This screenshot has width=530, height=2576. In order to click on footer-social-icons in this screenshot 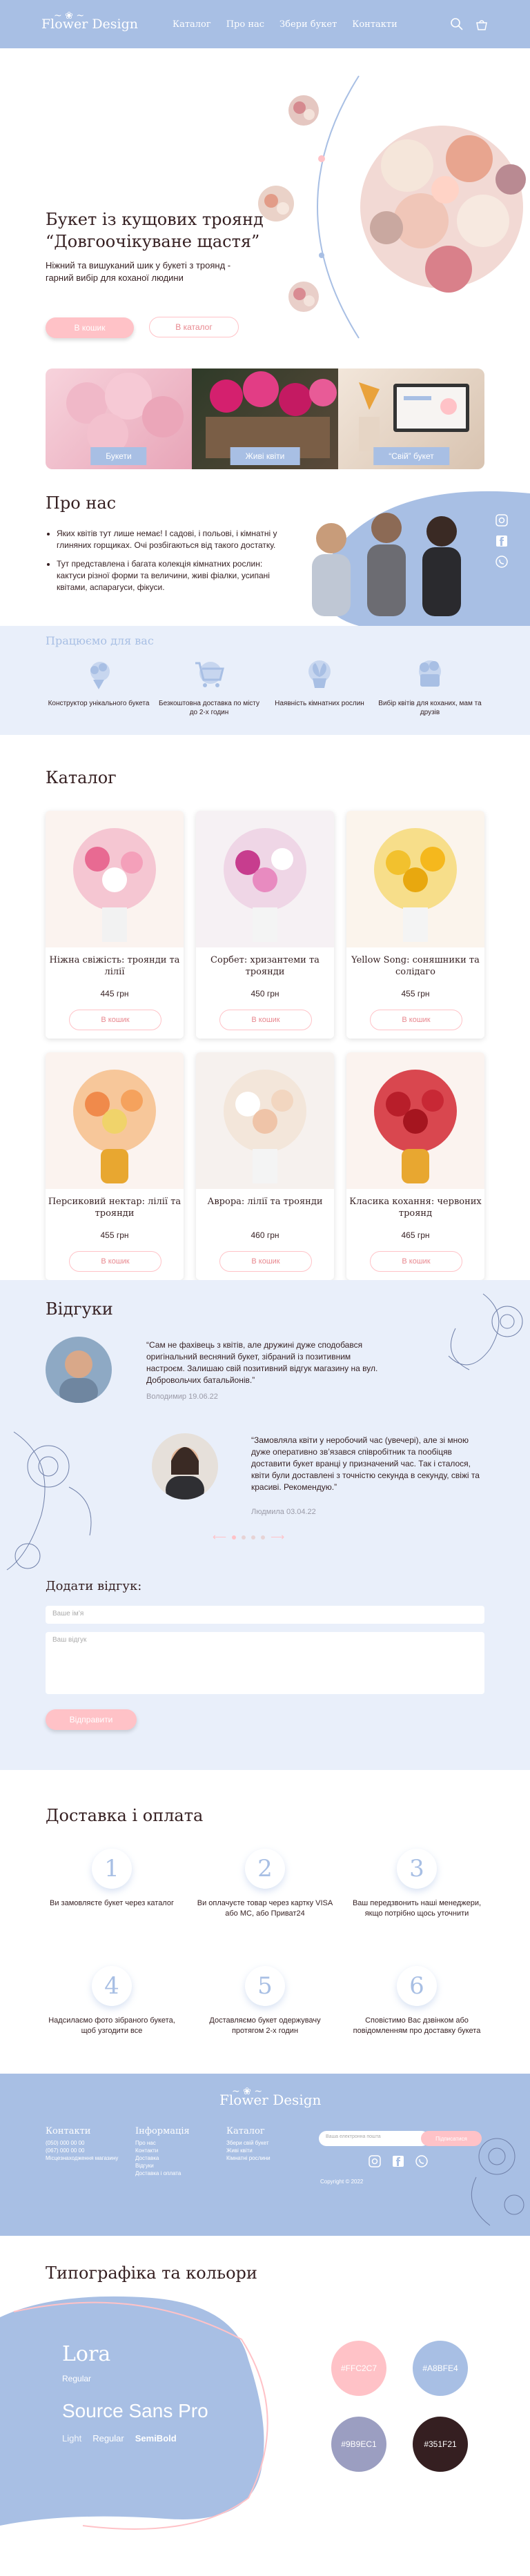, I will do `click(398, 2161)`.